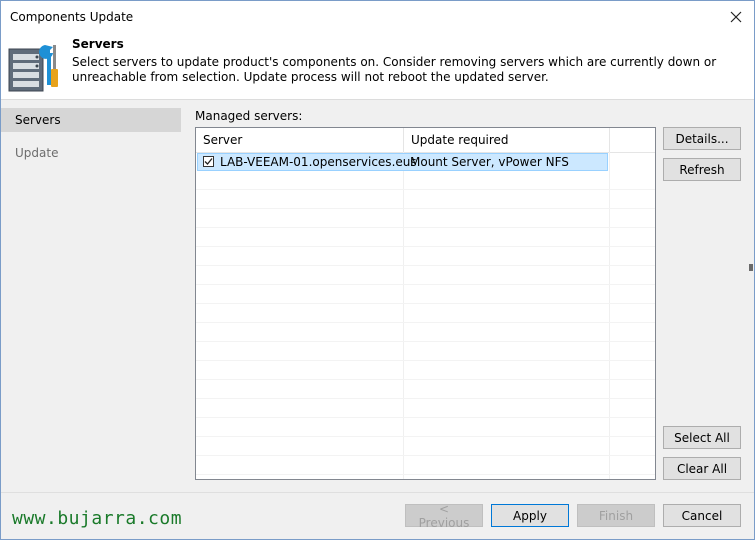 The height and width of the screenshot is (540, 755). What do you see at coordinates (507, 140) in the screenshot?
I see `column-update-required: Update required` at bounding box center [507, 140].